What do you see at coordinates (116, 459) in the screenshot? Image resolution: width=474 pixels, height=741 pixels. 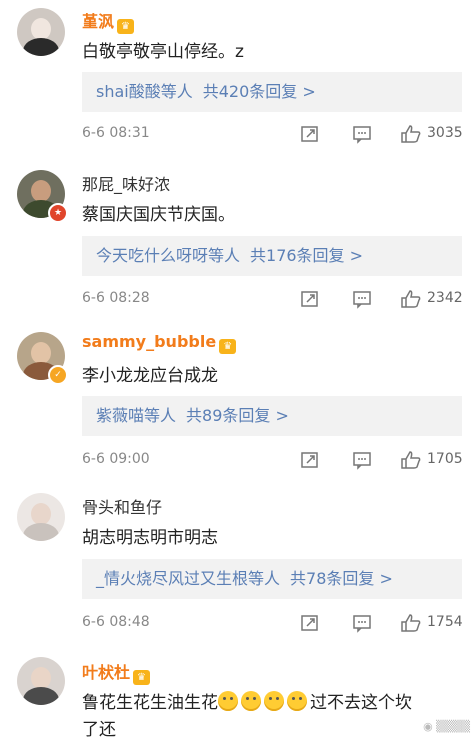 I see `comment-time: 6-6 09:00` at bounding box center [116, 459].